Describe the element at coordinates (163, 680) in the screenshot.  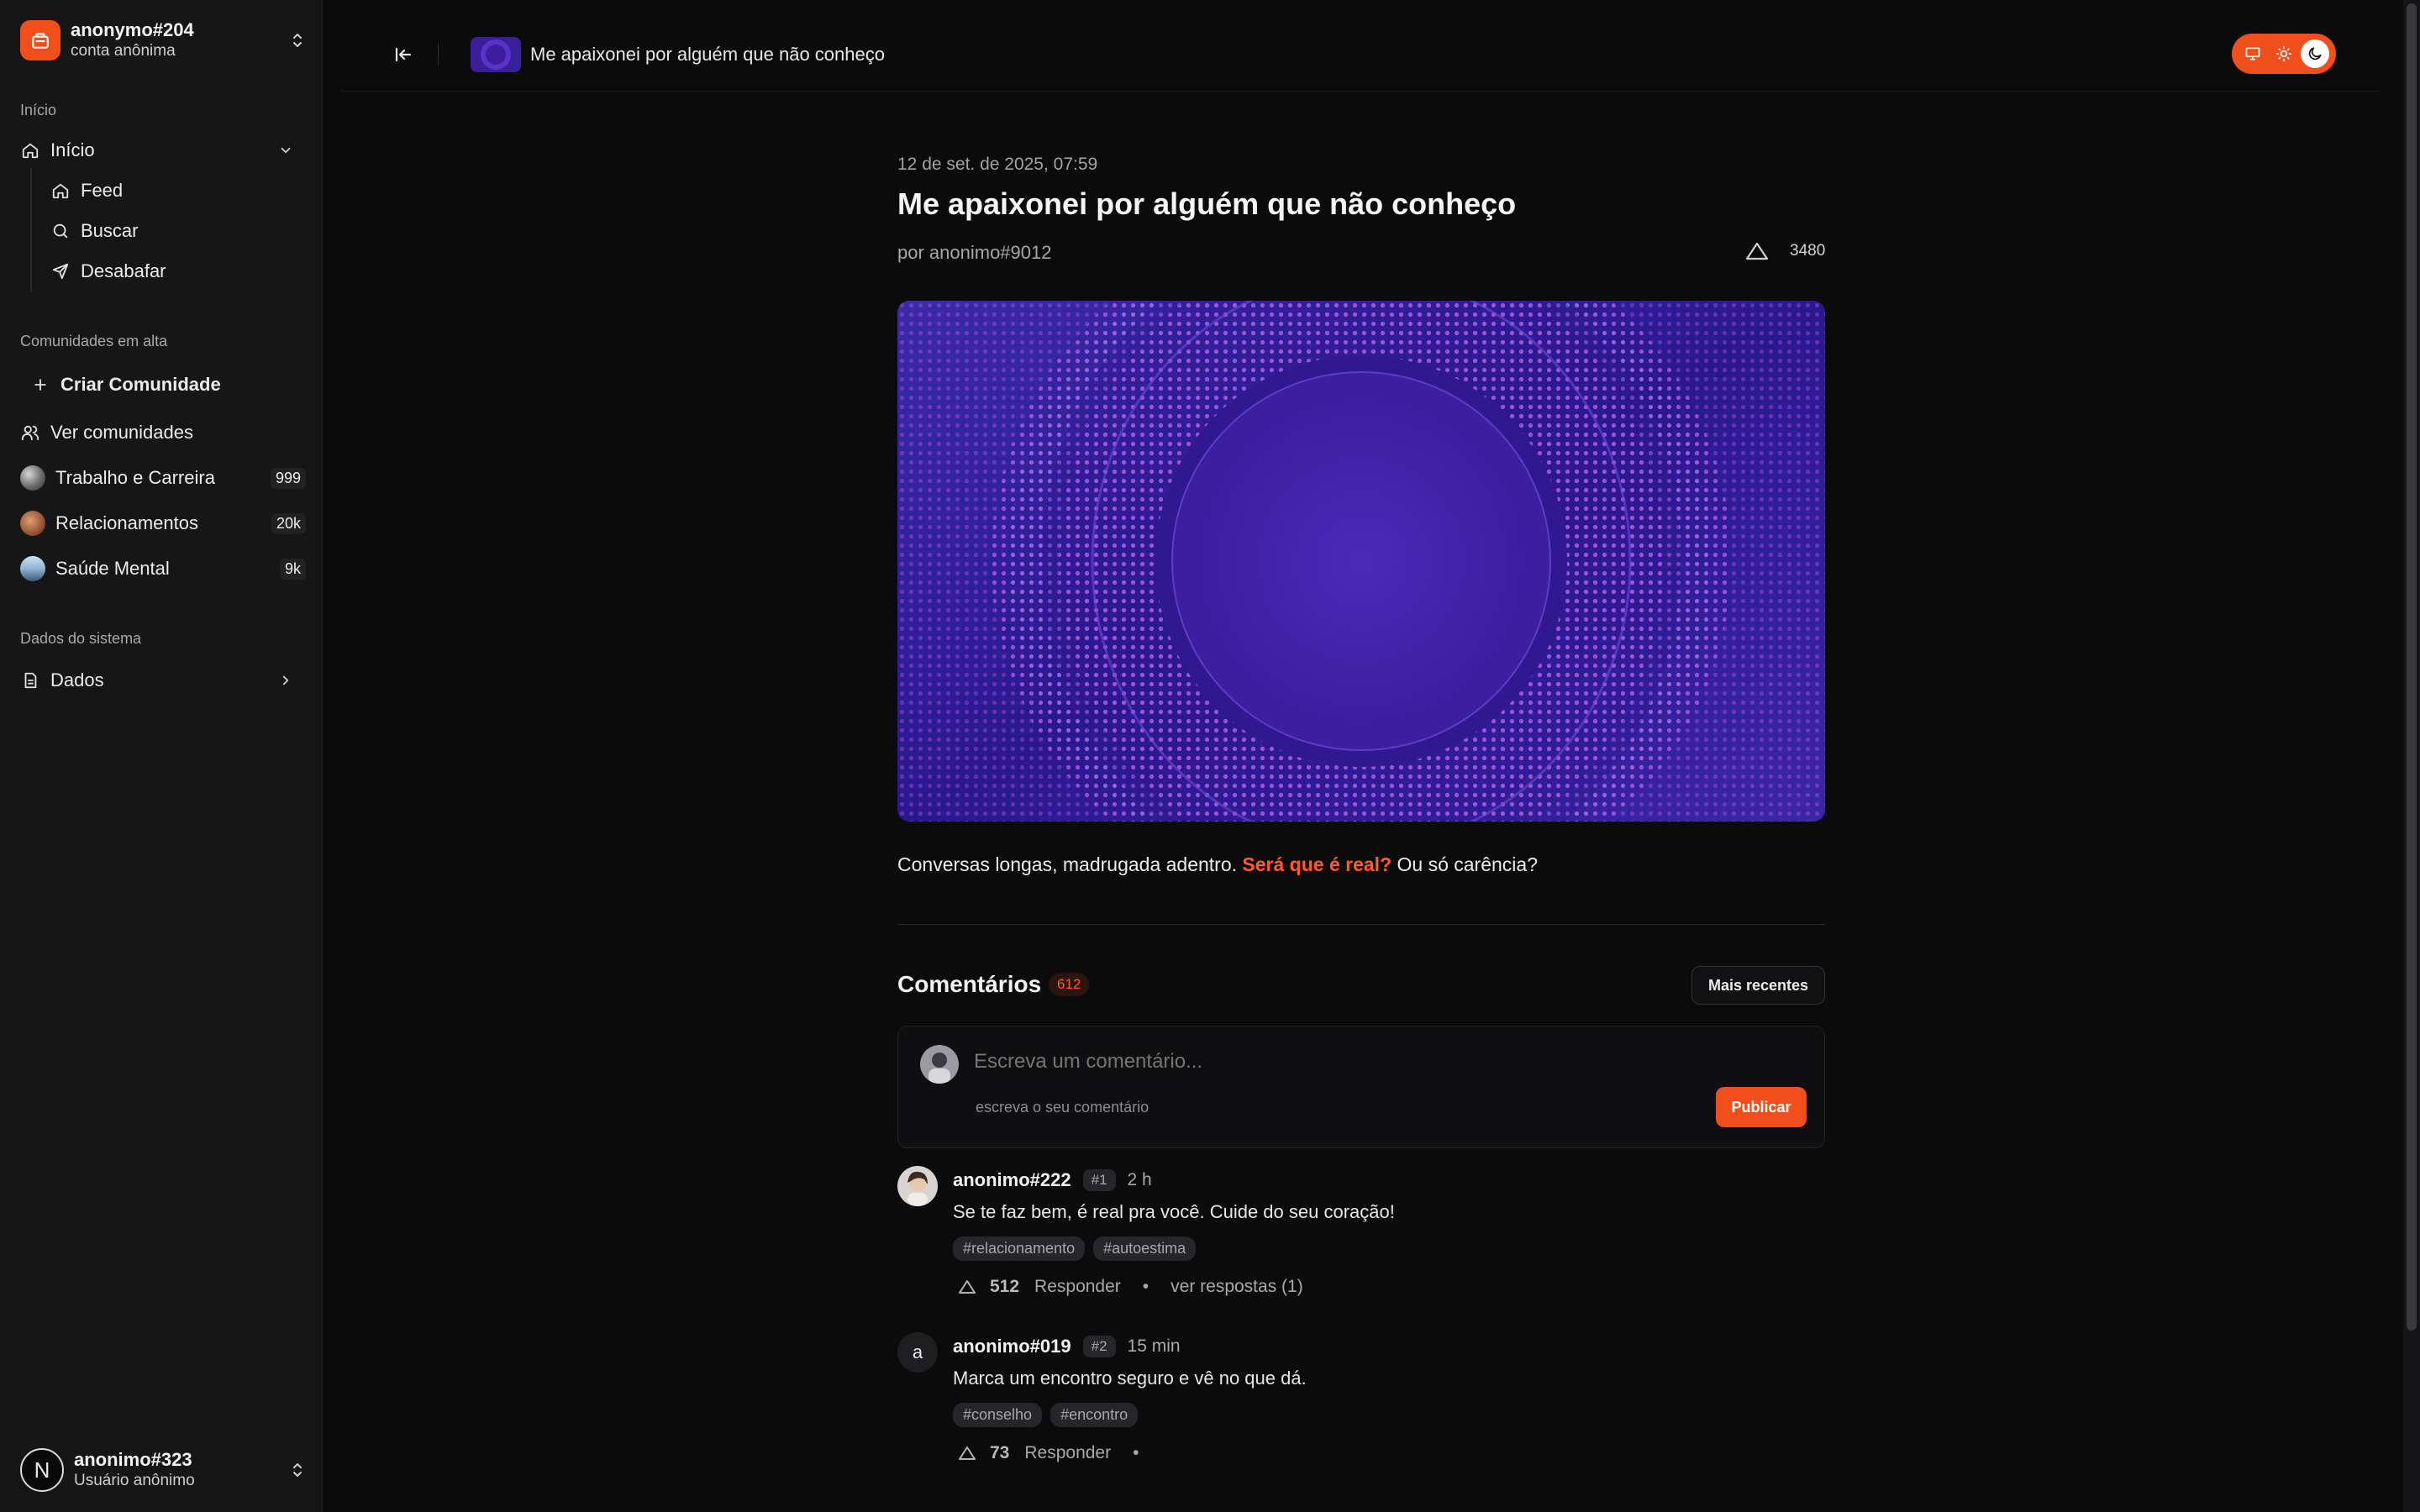
I see `sidebar-item-dados: Dados` at that location.